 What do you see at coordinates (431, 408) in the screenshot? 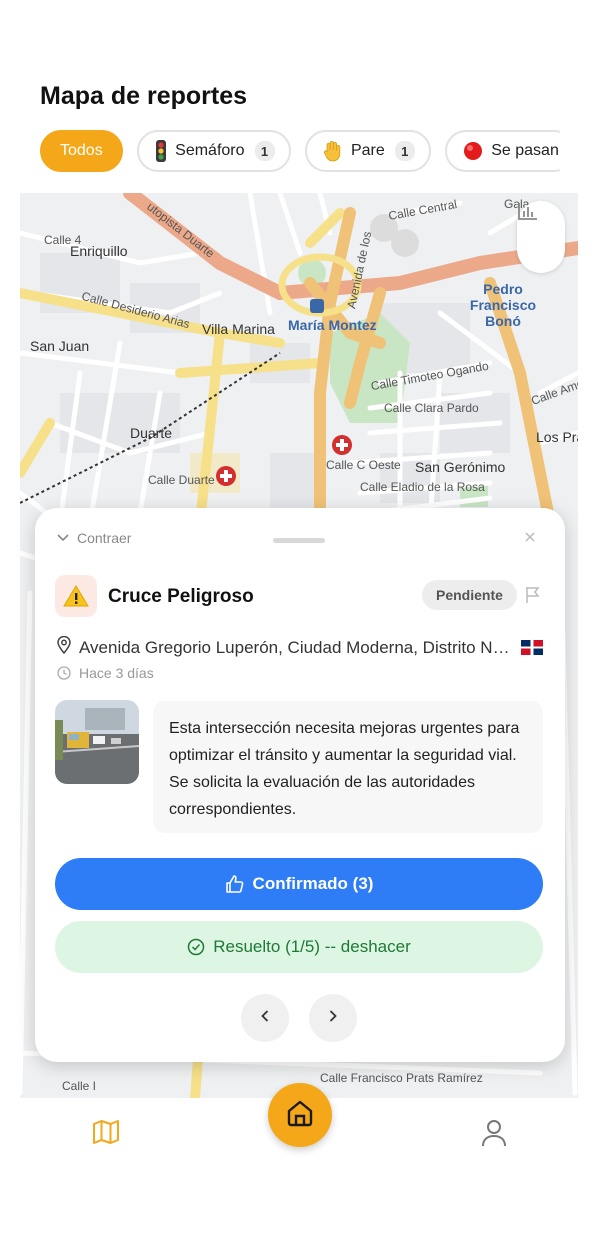
I see `map-label: Calle Clara Pardo` at bounding box center [431, 408].